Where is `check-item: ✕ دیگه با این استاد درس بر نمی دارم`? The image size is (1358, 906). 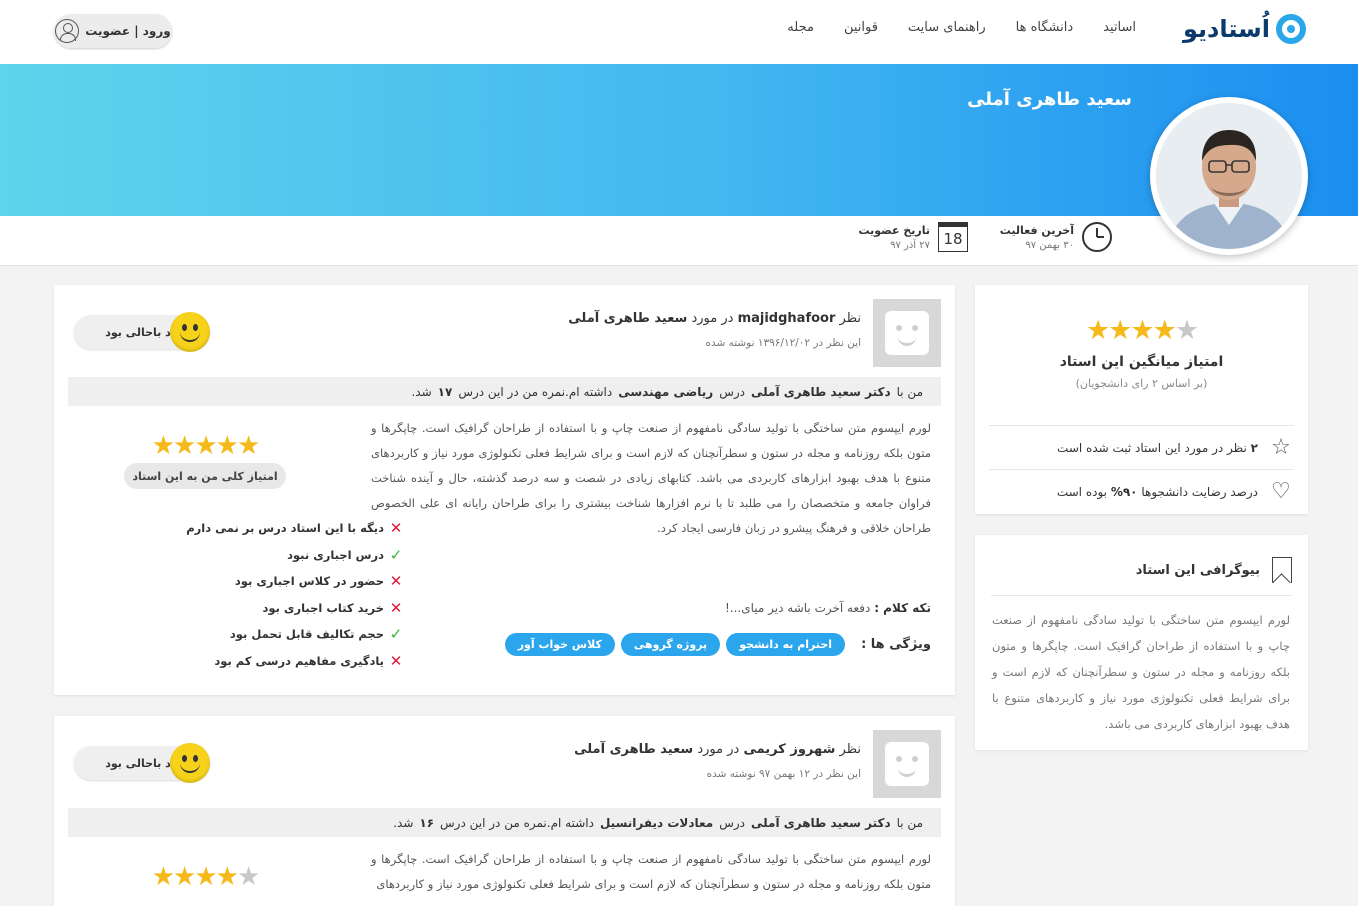
check-item: ✕ دیگه با این استاد درس بر نمی دارم is located at coordinates (274, 528).